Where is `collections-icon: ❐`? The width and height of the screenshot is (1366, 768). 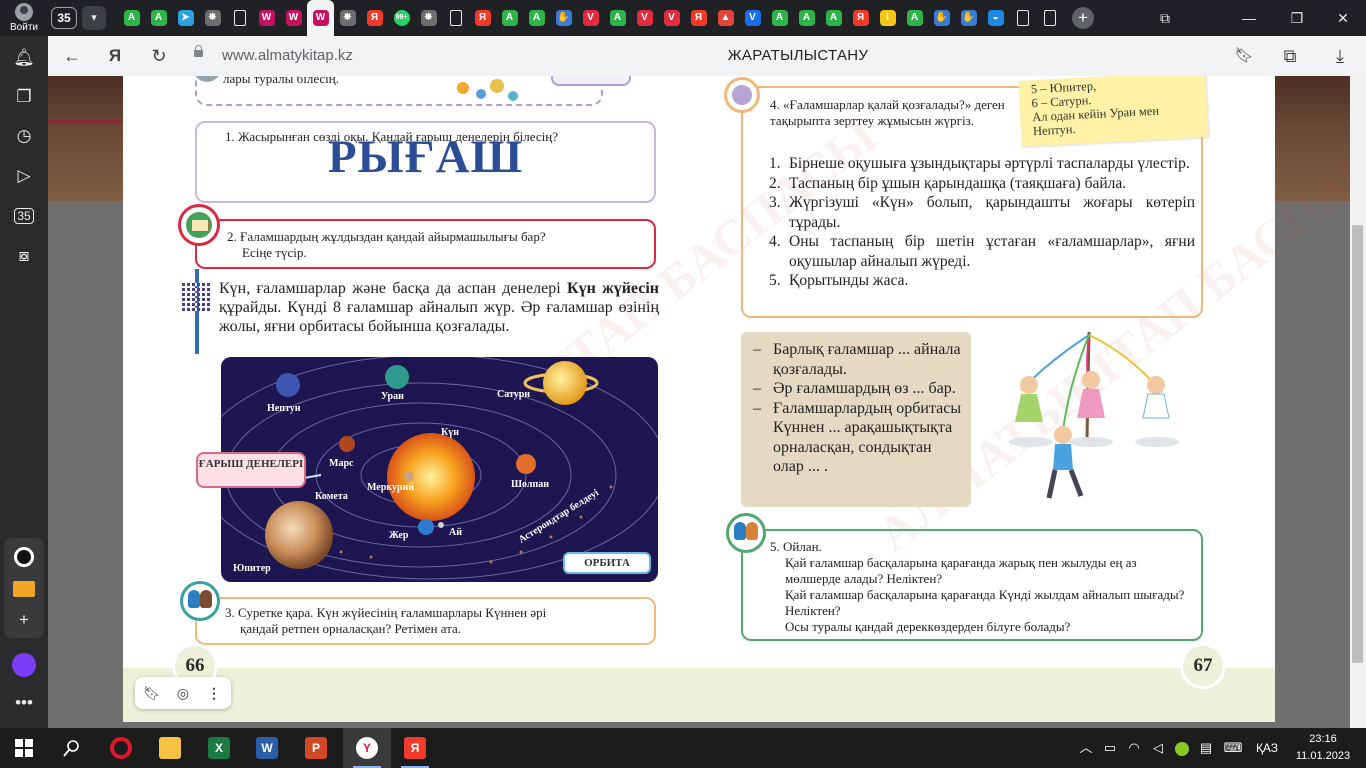
collections-icon: ❐ is located at coordinates (24, 97).